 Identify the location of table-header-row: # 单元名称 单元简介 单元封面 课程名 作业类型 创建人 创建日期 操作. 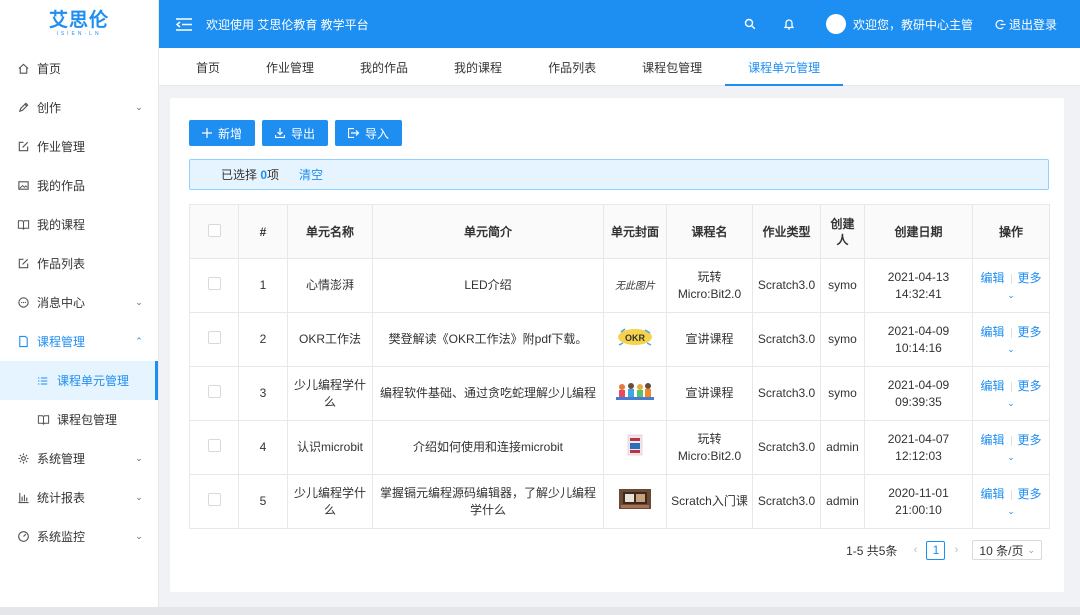
(619, 231).